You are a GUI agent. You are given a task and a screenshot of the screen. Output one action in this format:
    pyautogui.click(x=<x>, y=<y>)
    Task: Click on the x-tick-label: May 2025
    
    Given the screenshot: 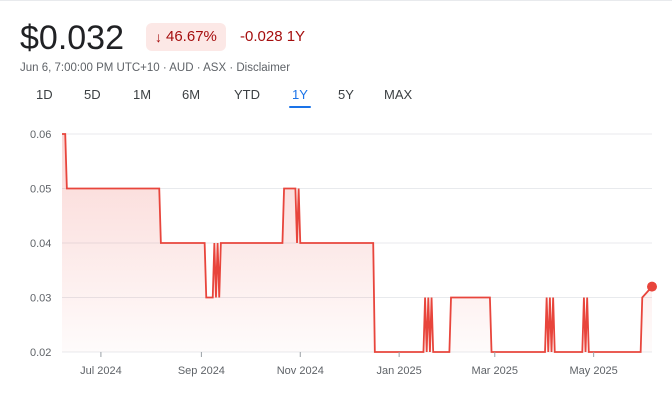 What is the action you would take?
    pyautogui.click(x=593, y=371)
    